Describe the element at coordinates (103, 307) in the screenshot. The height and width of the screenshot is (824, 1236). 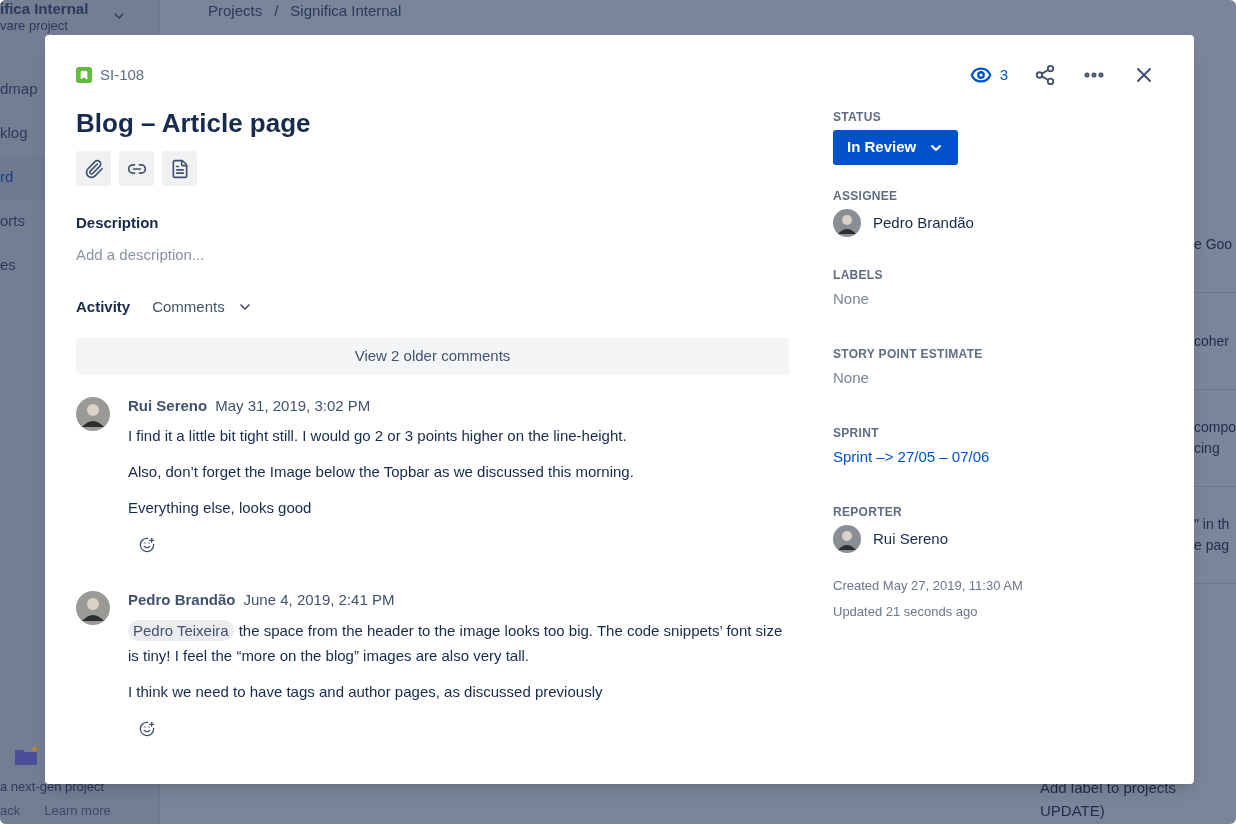
I see `section-heading: Activity` at that location.